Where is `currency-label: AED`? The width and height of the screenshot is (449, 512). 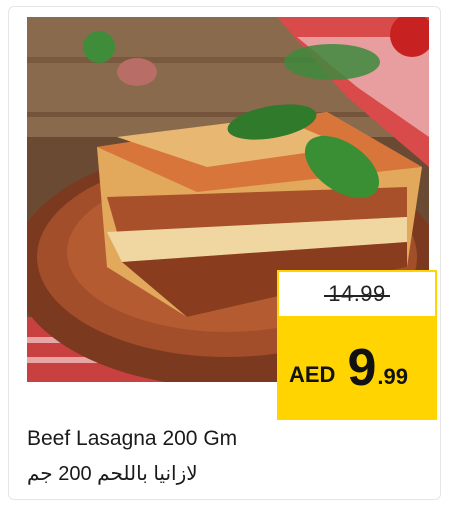
currency-label: AED is located at coordinates (312, 374).